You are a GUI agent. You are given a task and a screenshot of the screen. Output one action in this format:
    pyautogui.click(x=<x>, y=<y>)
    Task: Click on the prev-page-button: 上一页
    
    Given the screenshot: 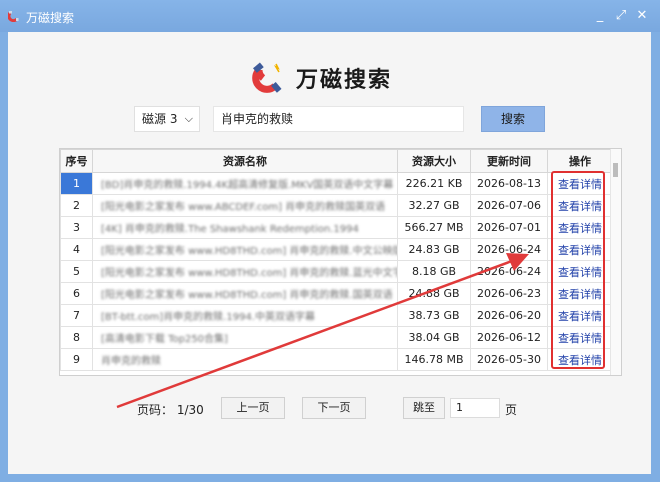 What is the action you would take?
    pyautogui.click(x=253, y=408)
    